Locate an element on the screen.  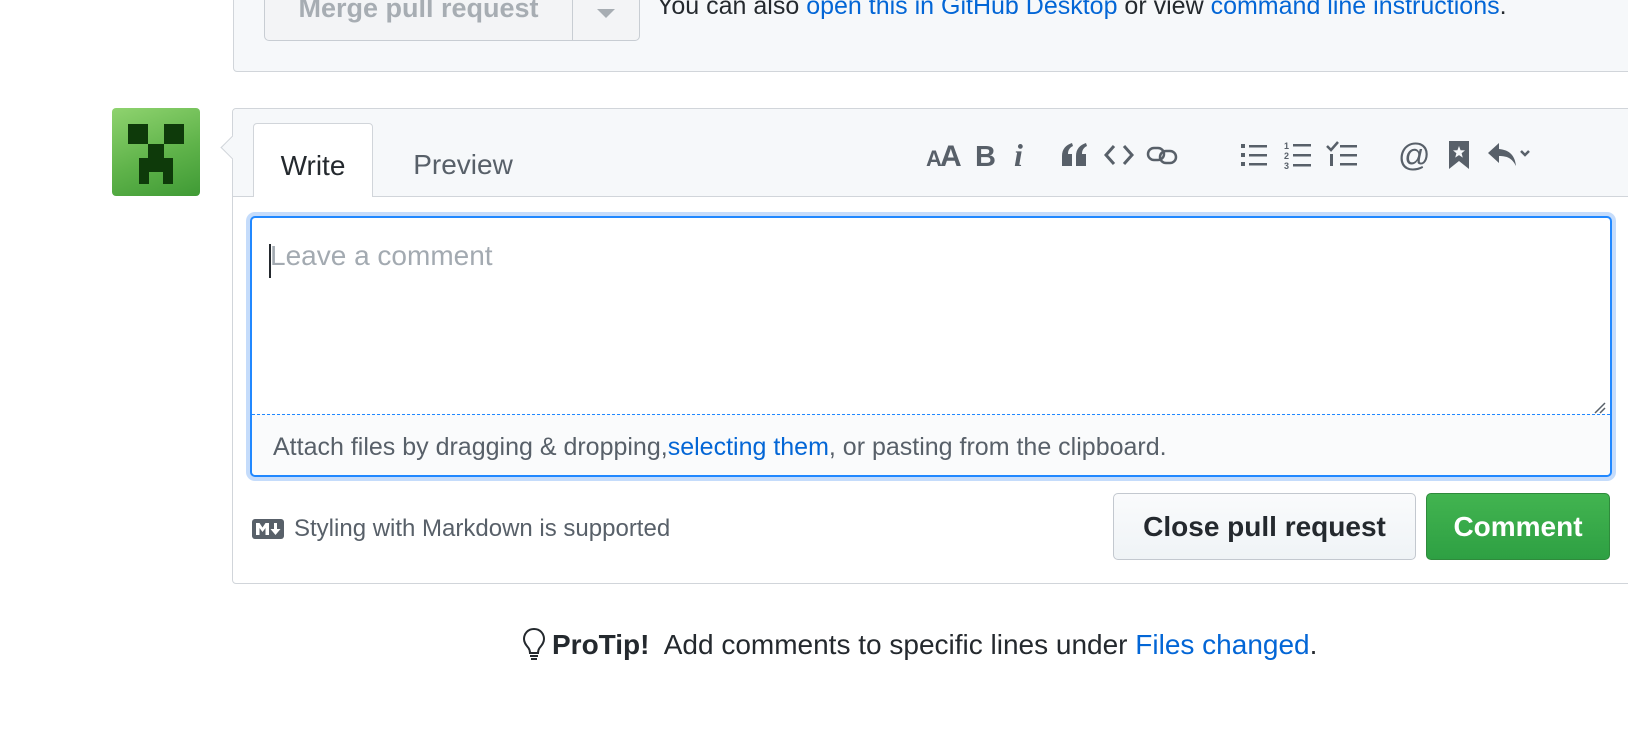
close-pull-request-button: Close pull request is located at coordinates (1264, 526).